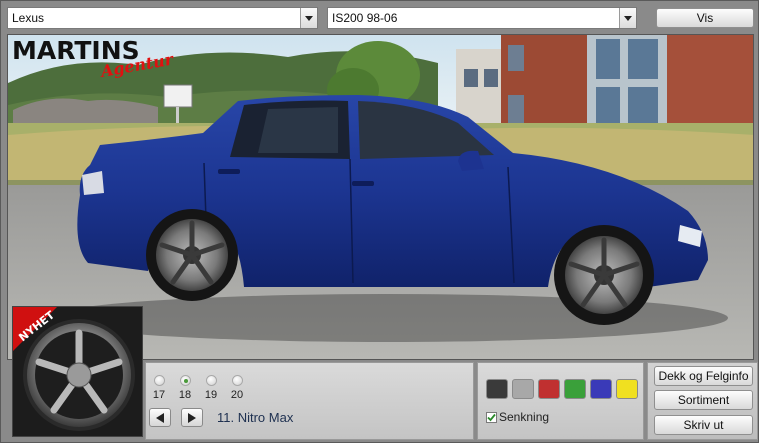 The width and height of the screenshot is (759, 443). What do you see at coordinates (549, 389) in the screenshot?
I see `color-swatch-red` at bounding box center [549, 389].